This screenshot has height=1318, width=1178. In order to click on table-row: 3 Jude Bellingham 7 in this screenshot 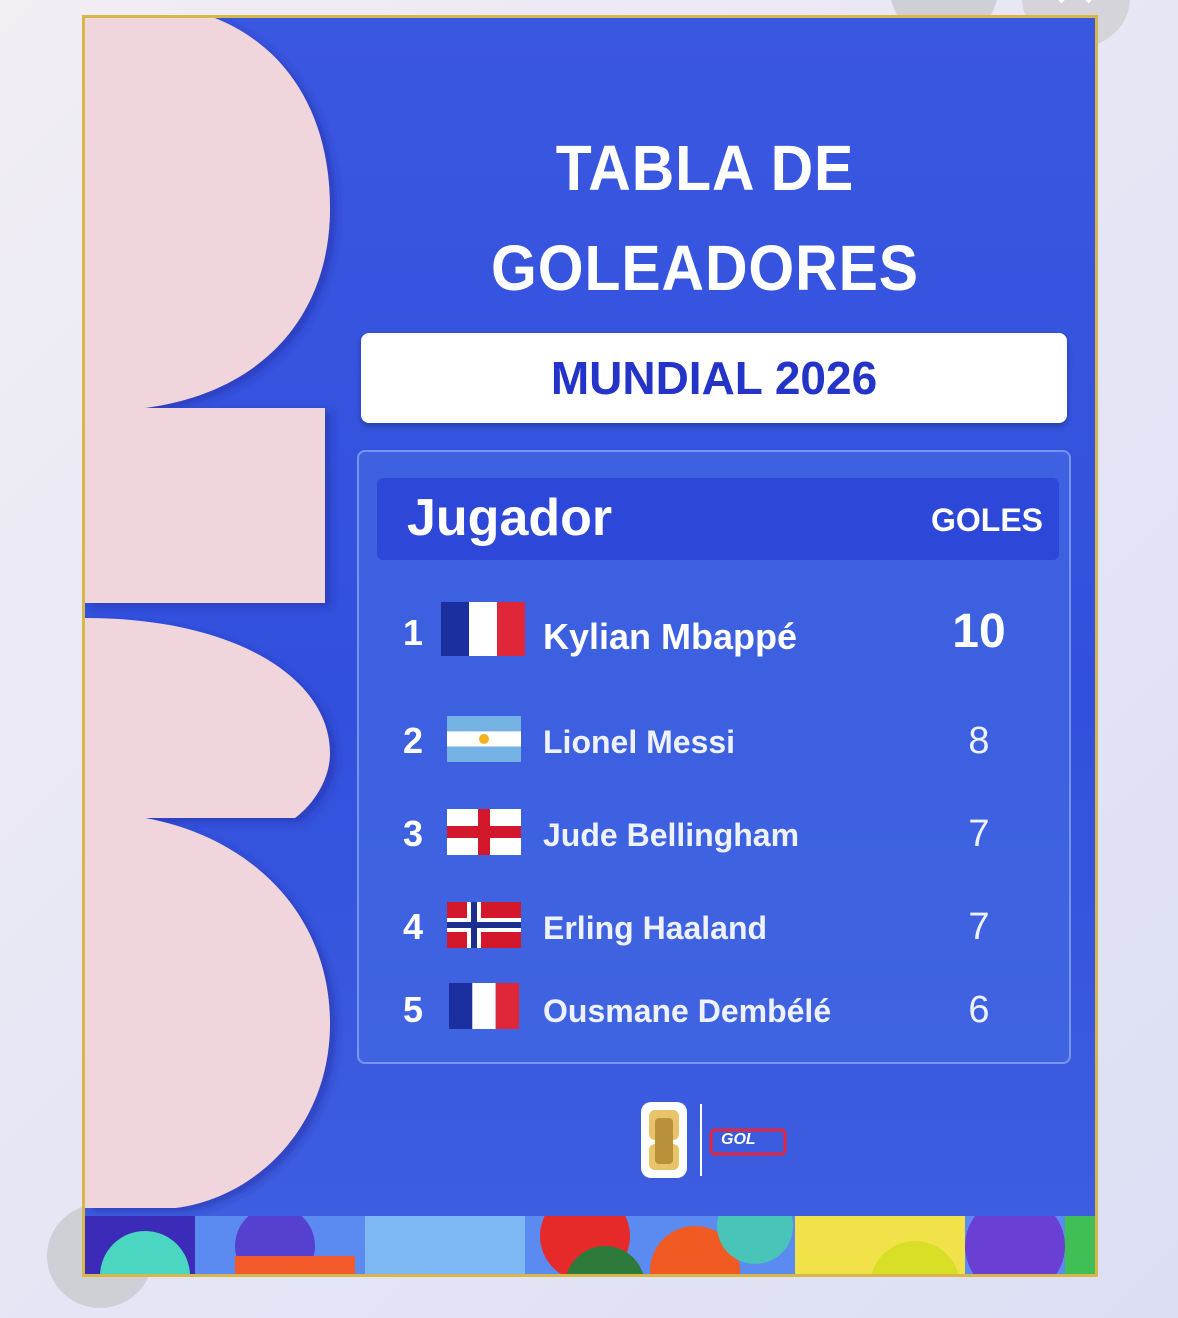, I will do `click(716, 833)`.